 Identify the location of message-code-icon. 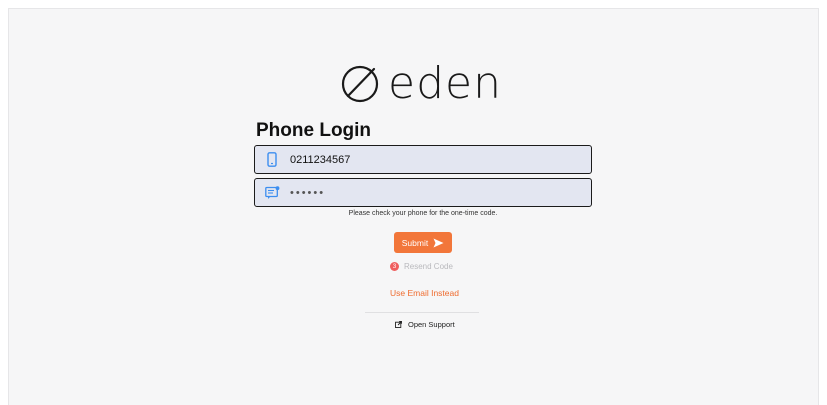
(272, 193).